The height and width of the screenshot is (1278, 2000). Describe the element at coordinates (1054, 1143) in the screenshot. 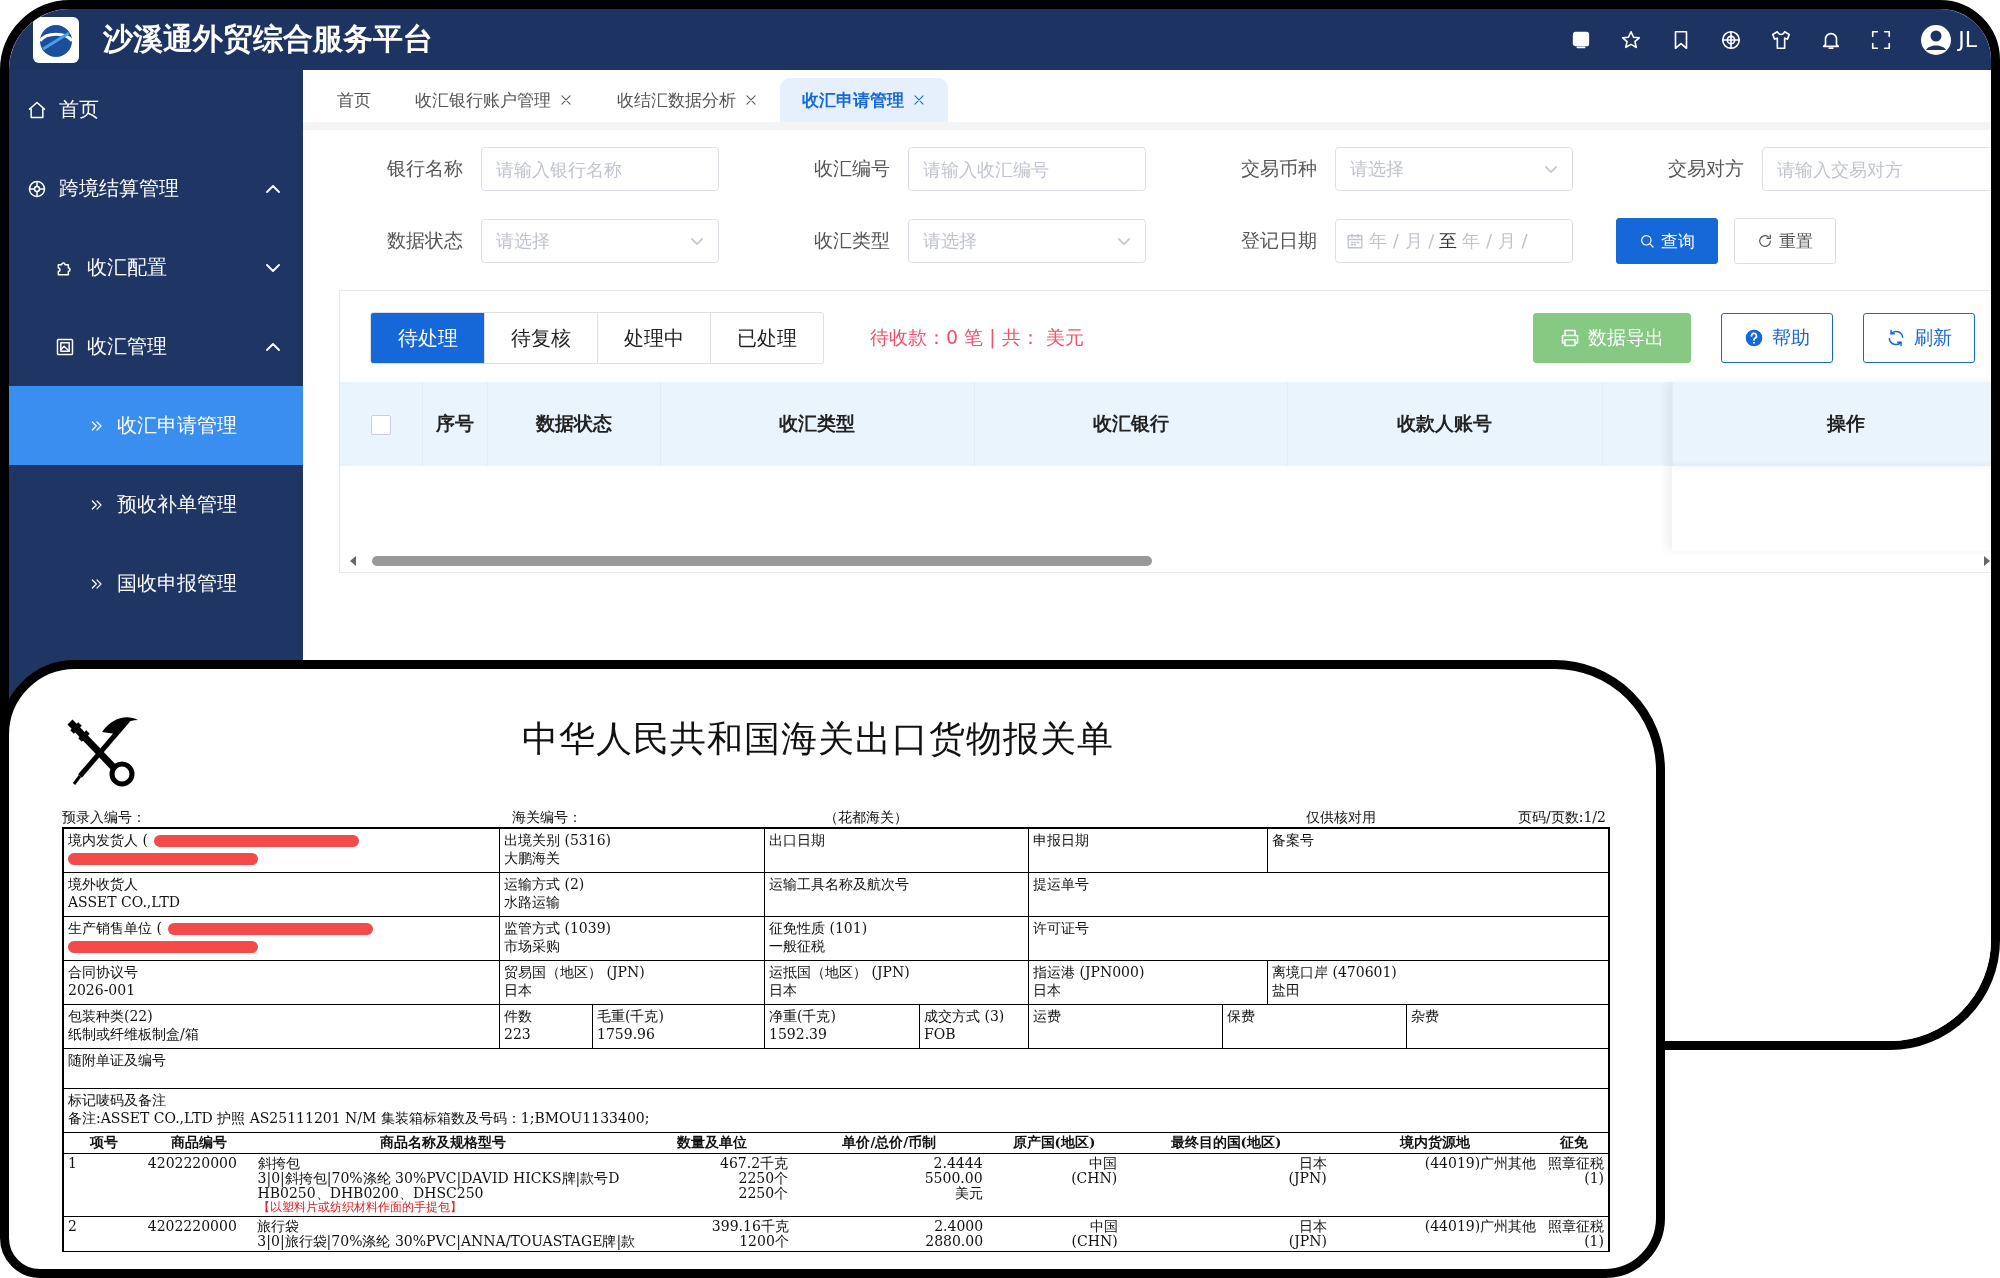

I see `column-header: 原产国(地区)` at that location.